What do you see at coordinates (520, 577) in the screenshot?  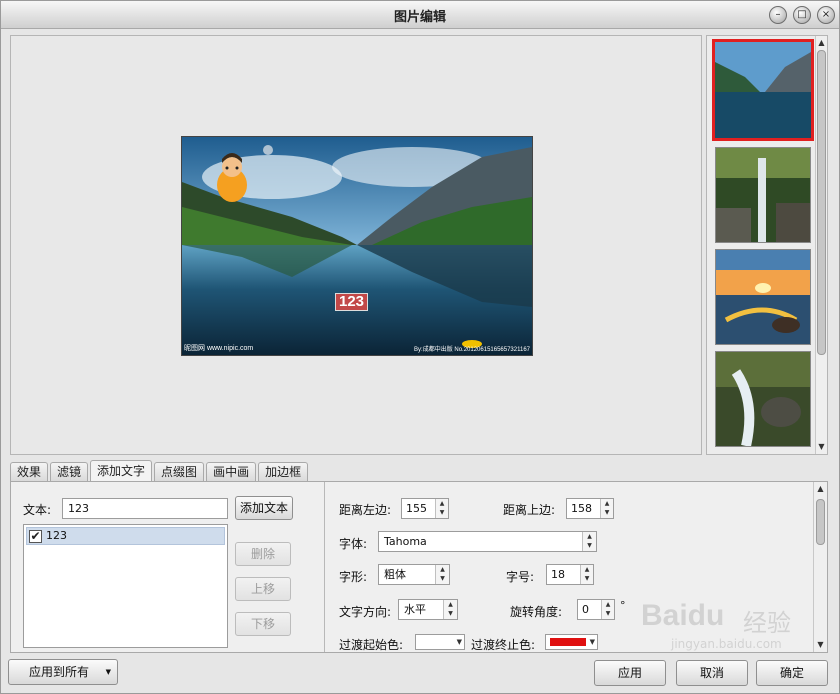 I see `font-size-label: 字号:` at bounding box center [520, 577].